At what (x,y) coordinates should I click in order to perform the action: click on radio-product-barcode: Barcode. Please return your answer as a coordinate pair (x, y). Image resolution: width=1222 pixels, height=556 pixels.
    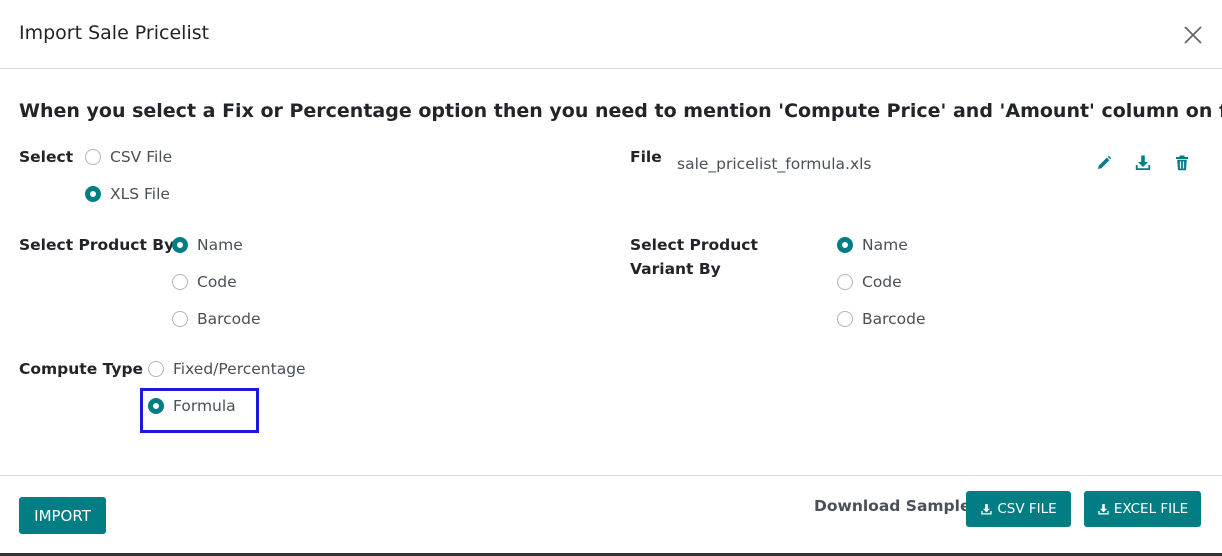
    Looking at the image, I should click on (216, 319).